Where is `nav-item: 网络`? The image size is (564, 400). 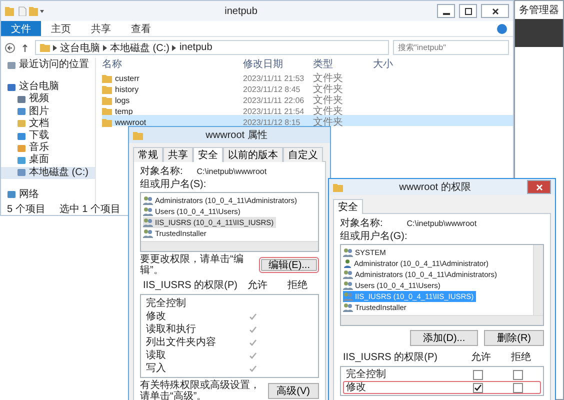
nav-item: 网络 is located at coordinates (48, 194).